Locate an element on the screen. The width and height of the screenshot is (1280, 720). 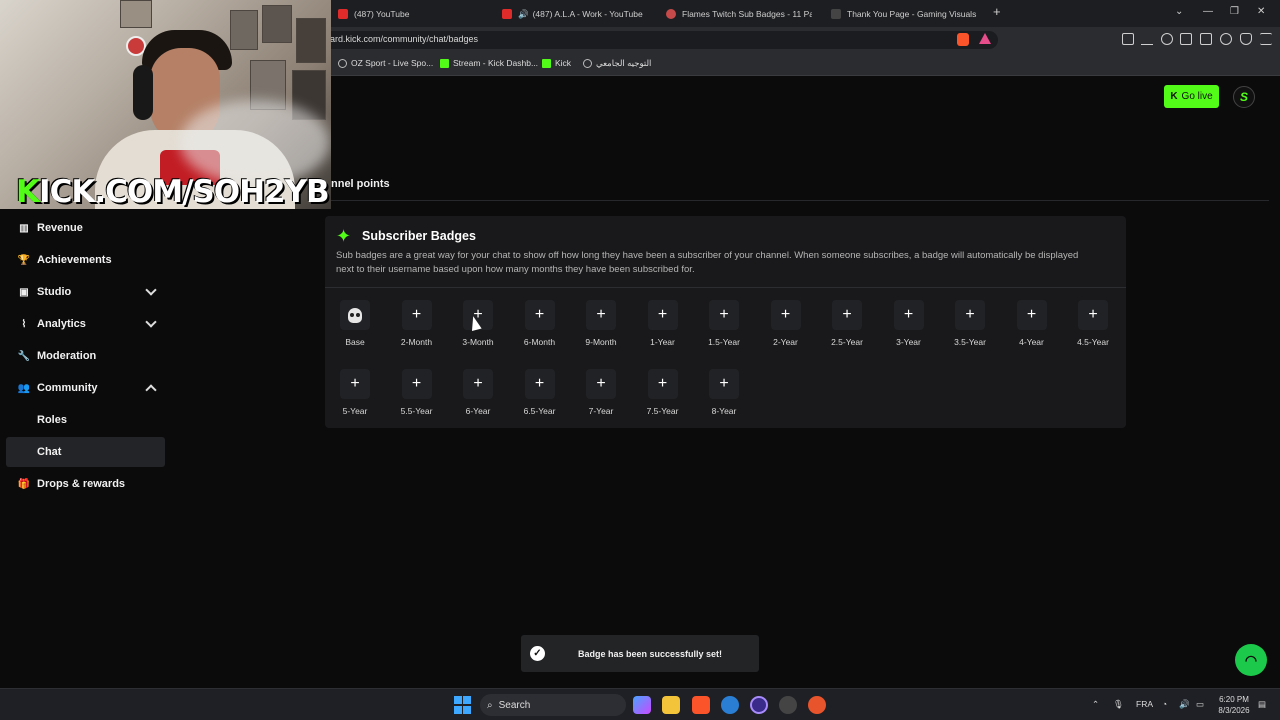
brave-rewards-icon is located at coordinates (985, 38).